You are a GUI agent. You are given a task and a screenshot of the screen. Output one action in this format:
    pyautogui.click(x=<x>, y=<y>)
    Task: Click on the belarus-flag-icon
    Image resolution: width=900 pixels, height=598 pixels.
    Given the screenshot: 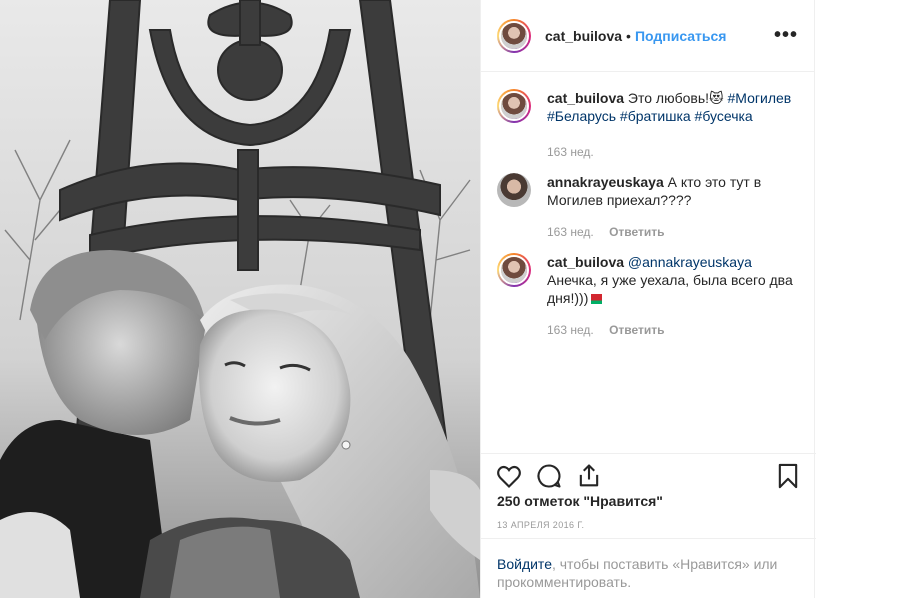 What is the action you would take?
    pyautogui.click(x=595, y=299)
    